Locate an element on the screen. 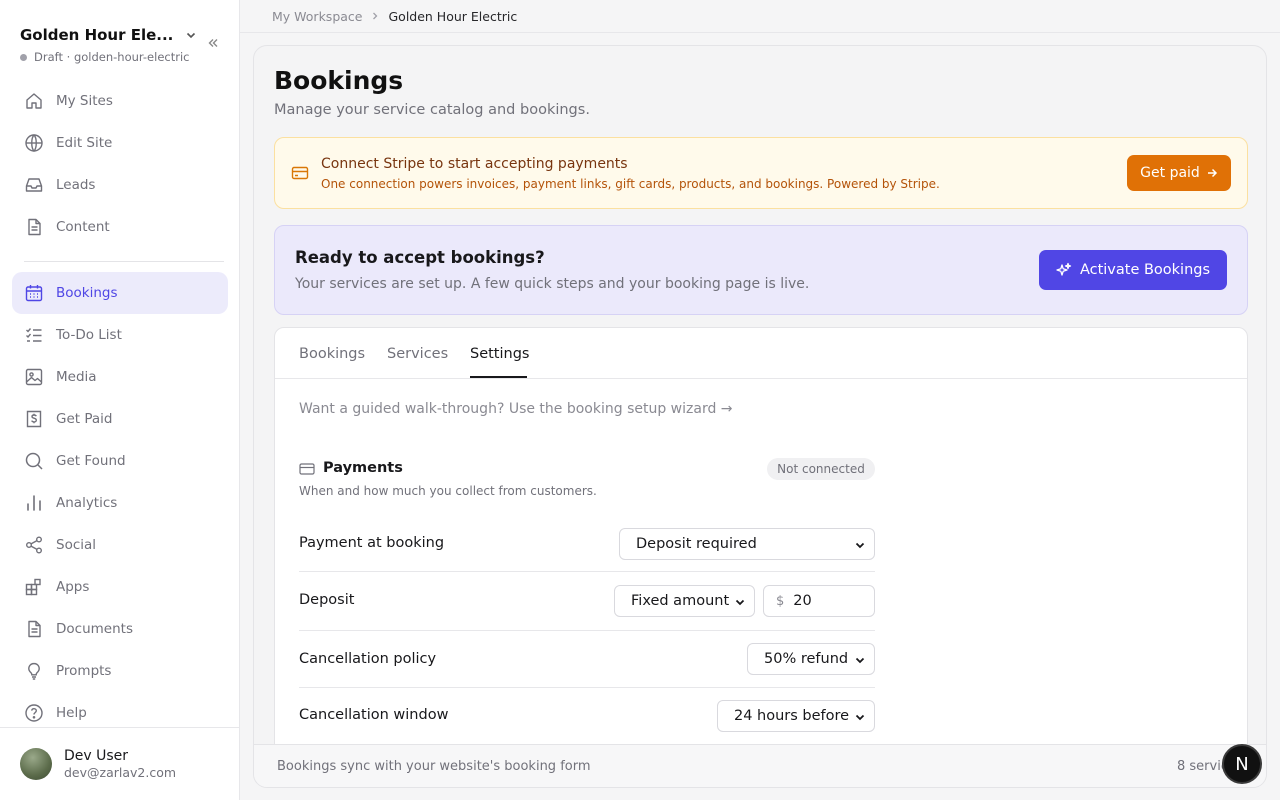 The height and width of the screenshot is (800, 1280). sidebar-item-label: Get Found is located at coordinates (91, 461).